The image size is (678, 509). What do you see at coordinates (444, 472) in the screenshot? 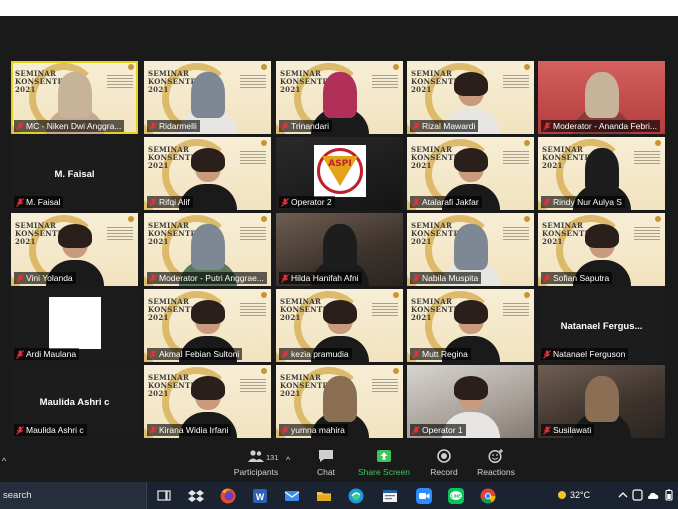
I see `record-label: Record` at bounding box center [444, 472].